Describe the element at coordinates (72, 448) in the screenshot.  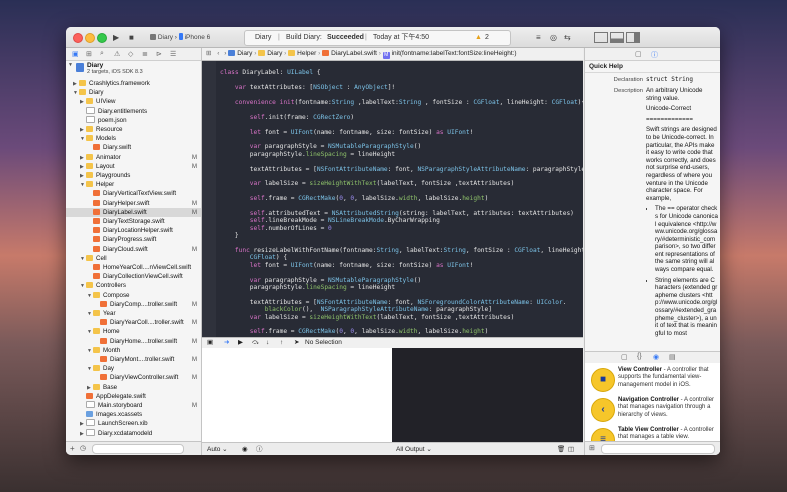
I see `add-icon: +` at that location.